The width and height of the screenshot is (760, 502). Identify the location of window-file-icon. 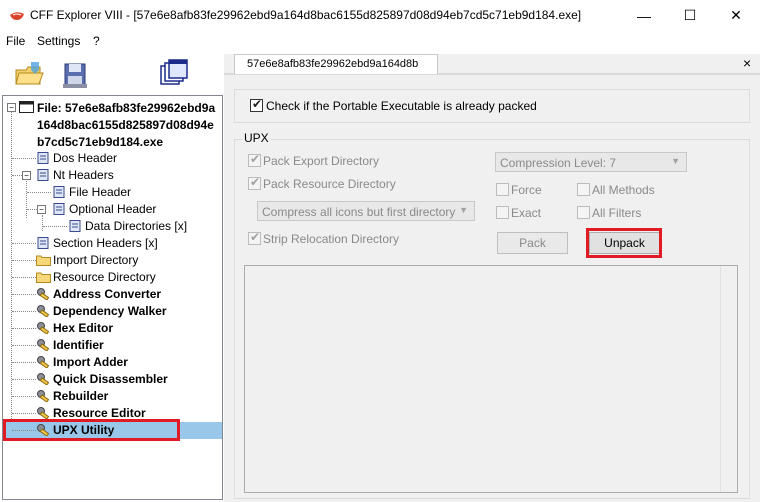
(26, 107).